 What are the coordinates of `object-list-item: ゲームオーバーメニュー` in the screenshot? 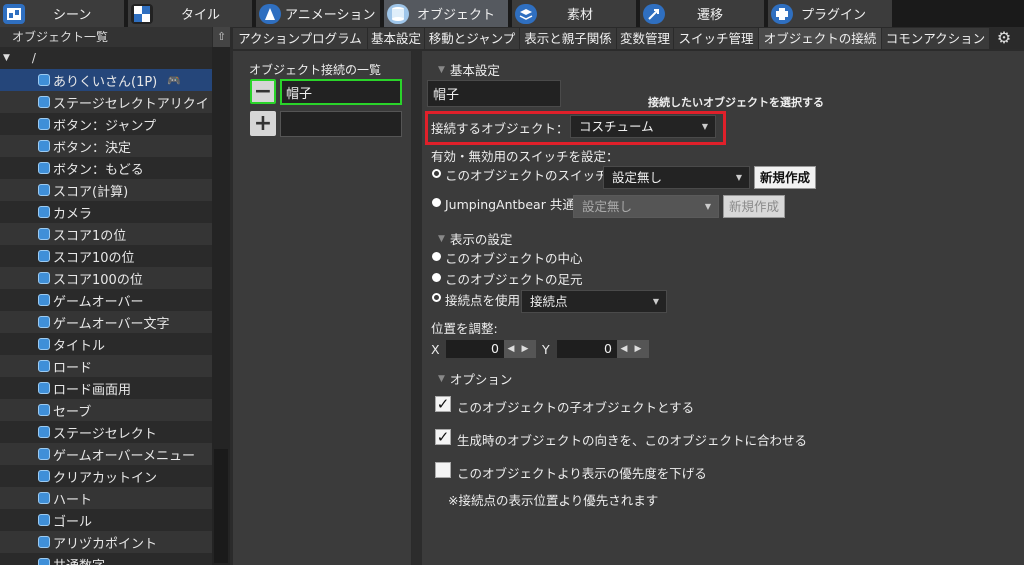 It's located at (106, 454).